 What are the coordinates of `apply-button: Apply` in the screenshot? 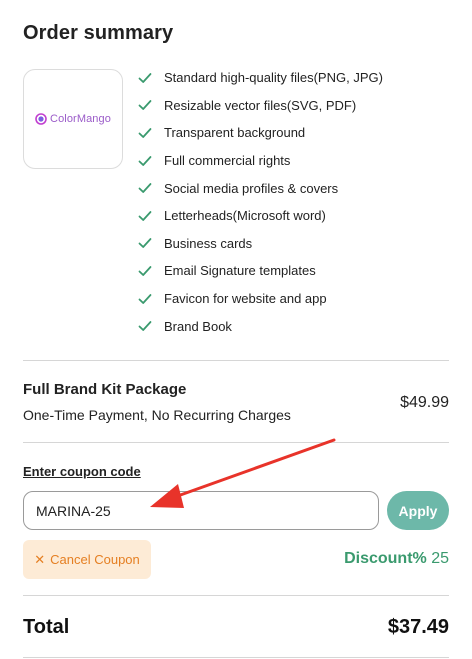 It's located at (418, 510).